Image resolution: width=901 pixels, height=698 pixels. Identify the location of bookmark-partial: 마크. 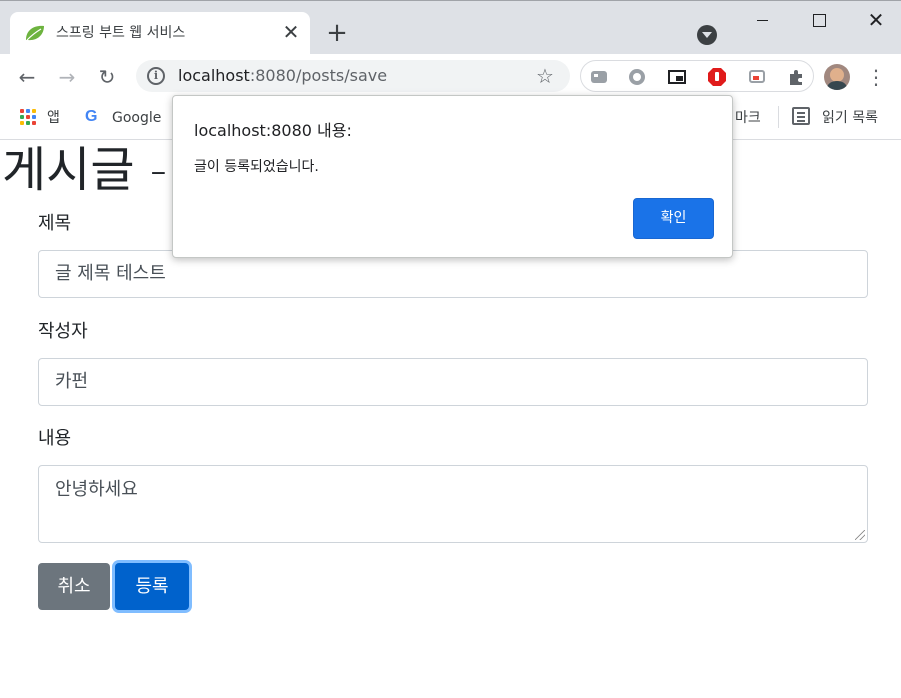
(748, 118).